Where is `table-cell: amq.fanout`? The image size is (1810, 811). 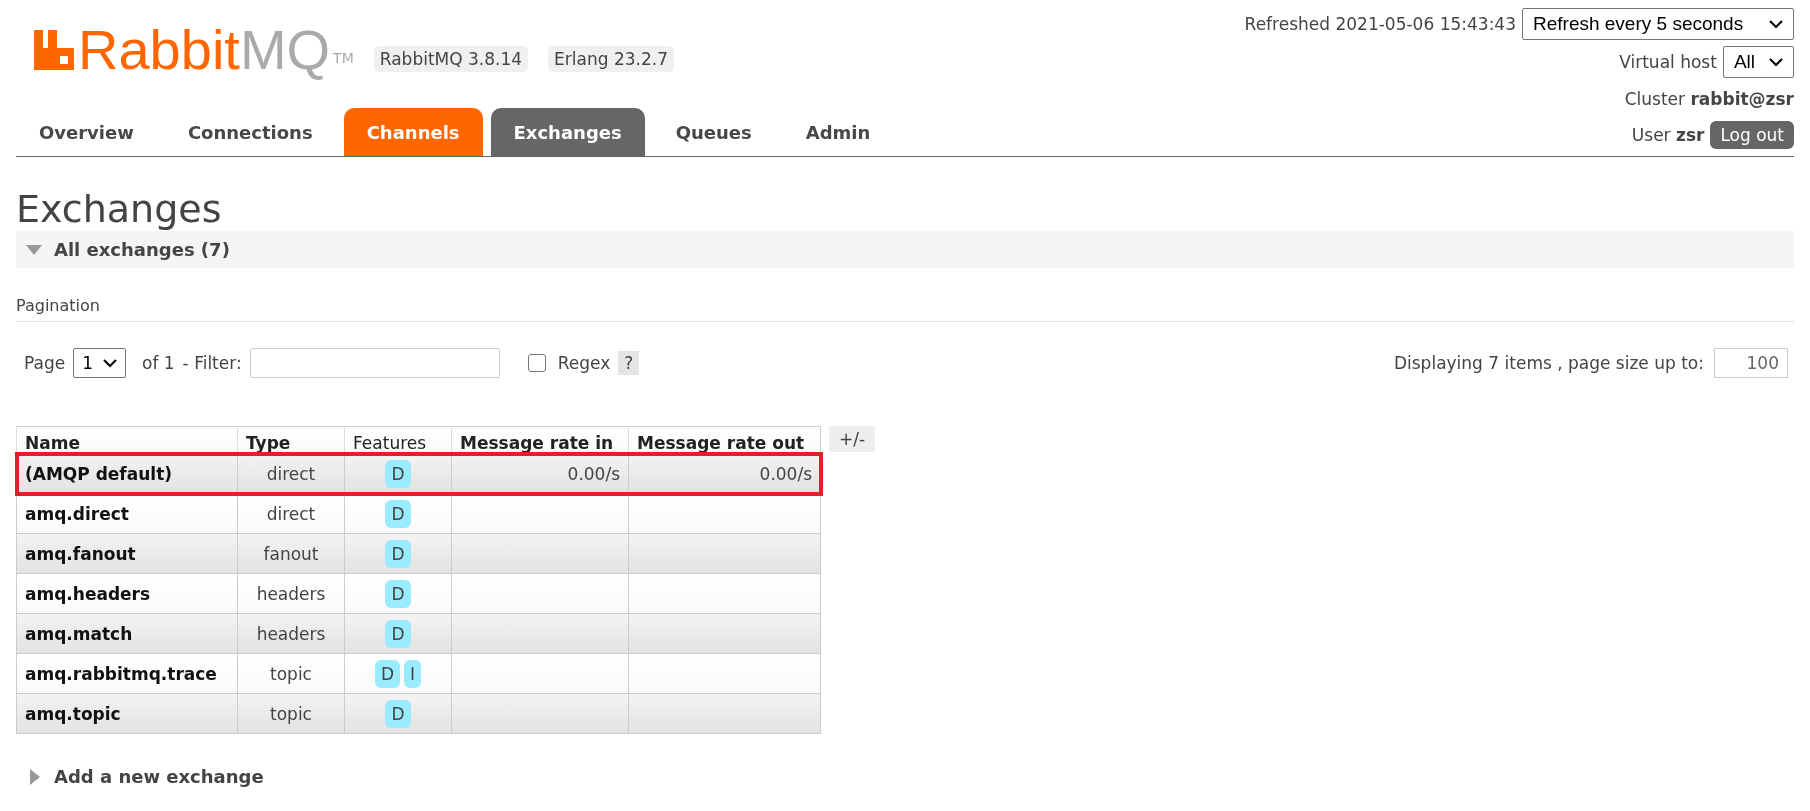 table-cell: amq.fanout is located at coordinates (127, 553).